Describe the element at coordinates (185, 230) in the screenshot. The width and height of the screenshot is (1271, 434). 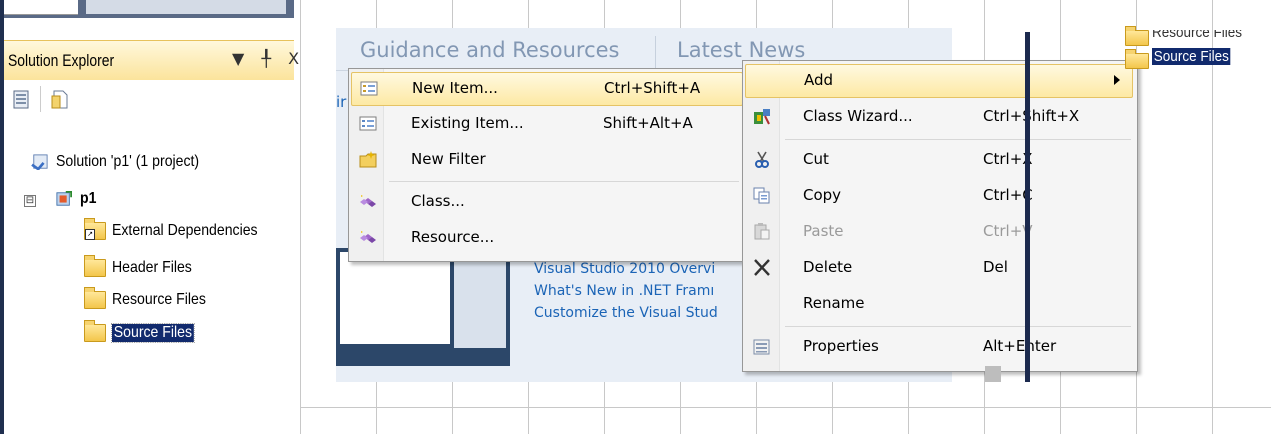
I see `tree-item-label: External Dependencies` at that location.